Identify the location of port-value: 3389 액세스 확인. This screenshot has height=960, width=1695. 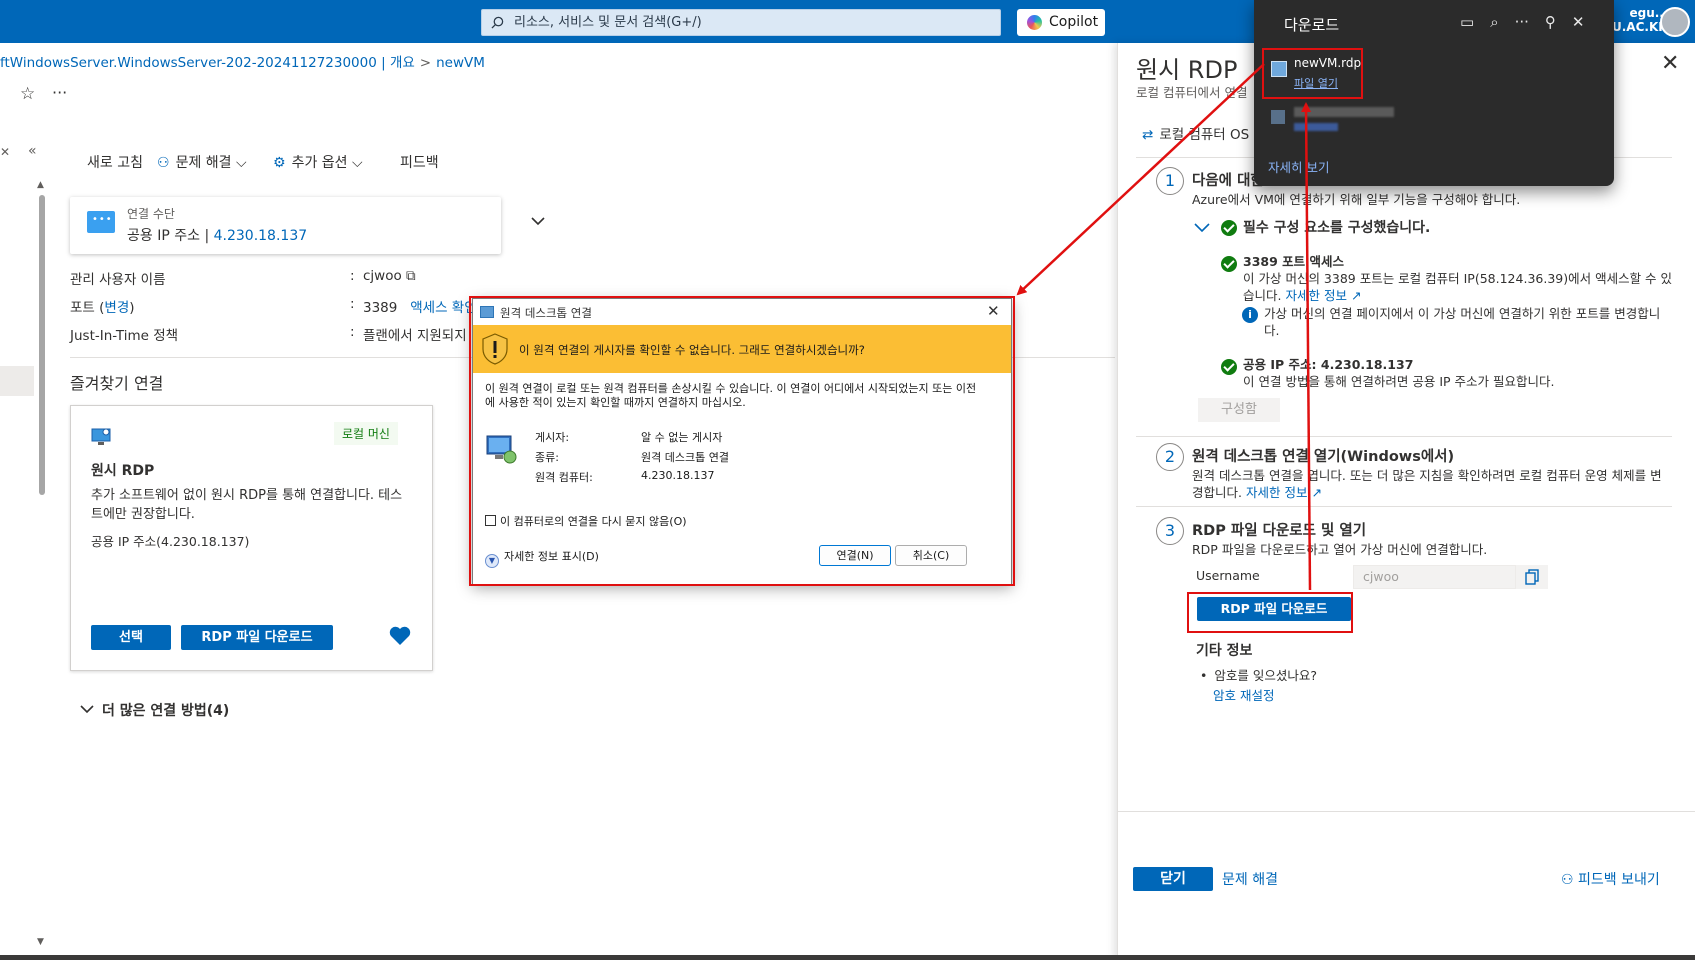
(420, 306).